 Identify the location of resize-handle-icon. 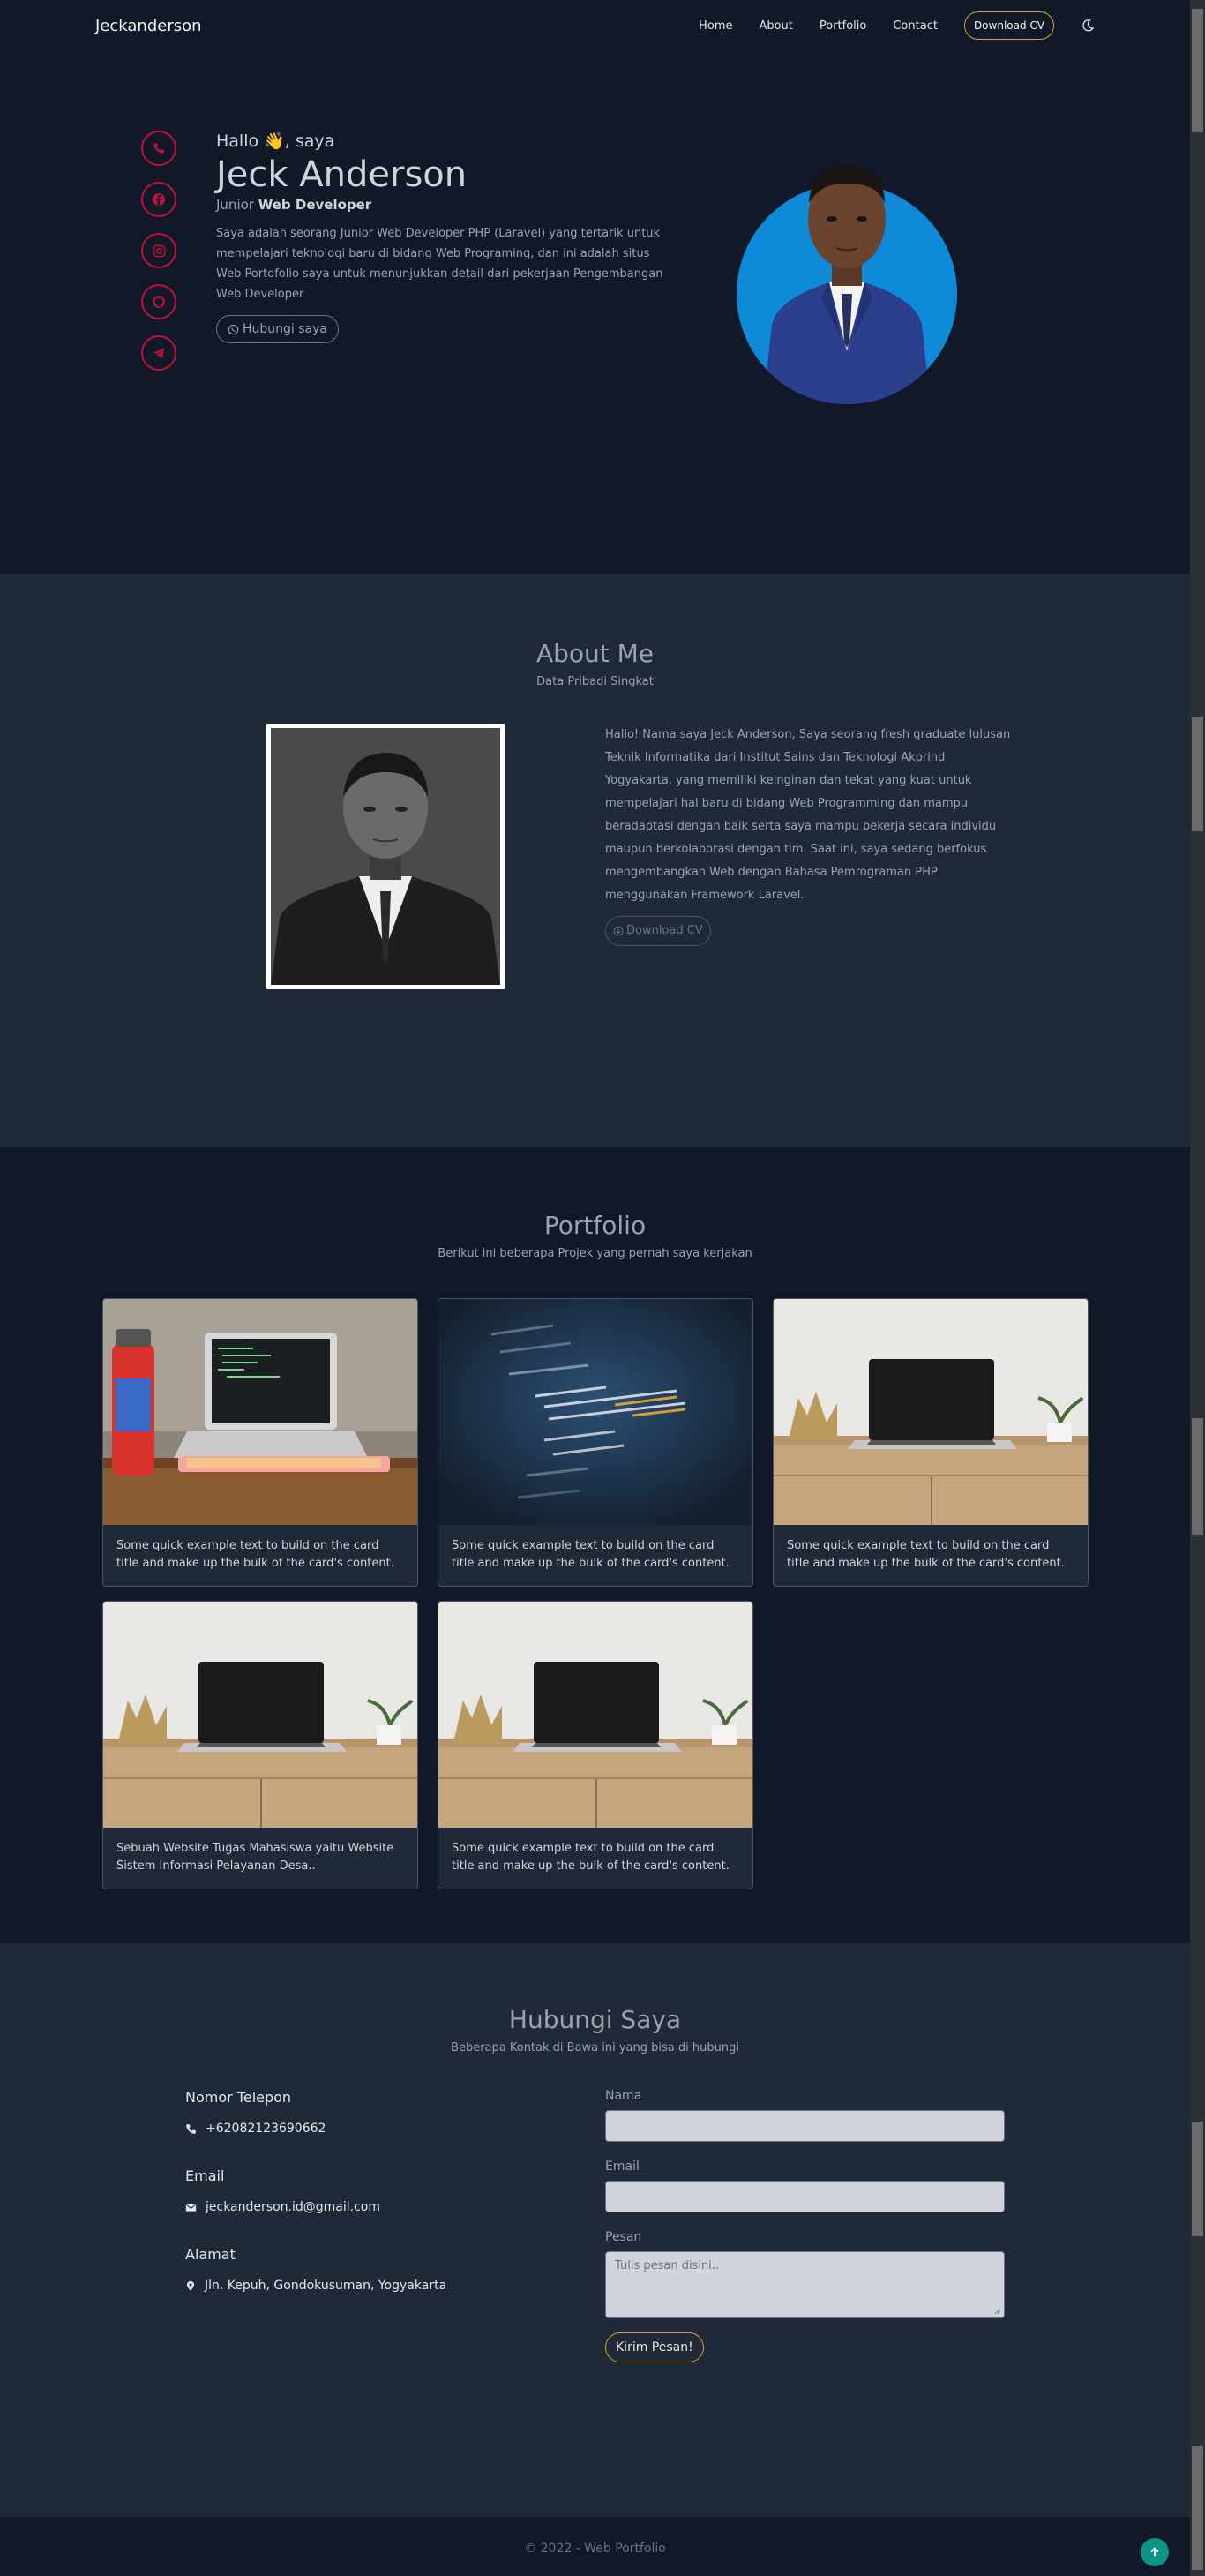
(997, 2311).